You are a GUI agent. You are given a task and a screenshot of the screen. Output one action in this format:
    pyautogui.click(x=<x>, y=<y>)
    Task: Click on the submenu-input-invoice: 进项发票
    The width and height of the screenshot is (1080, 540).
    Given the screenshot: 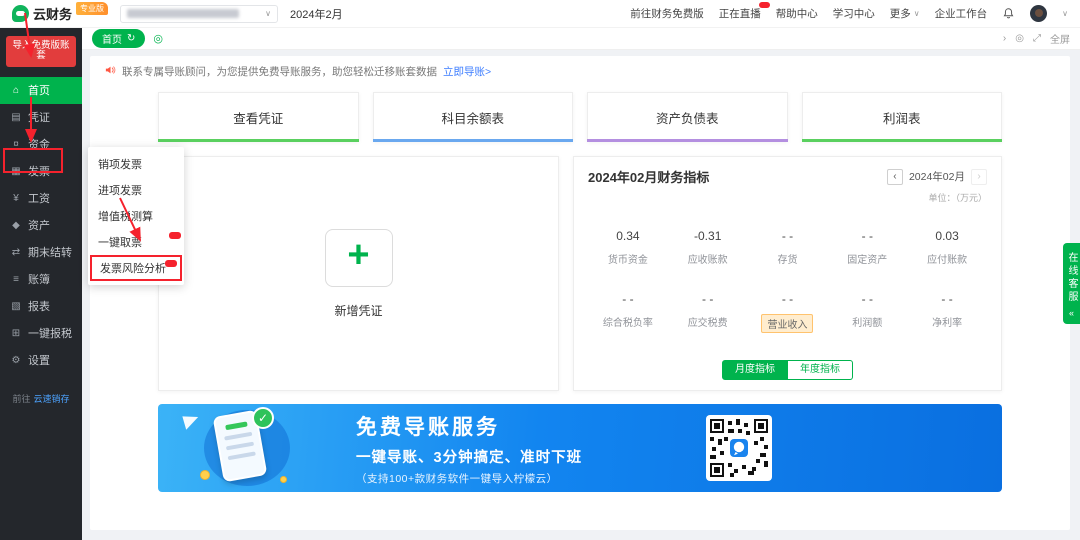 What is the action you would take?
    pyautogui.click(x=136, y=190)
    